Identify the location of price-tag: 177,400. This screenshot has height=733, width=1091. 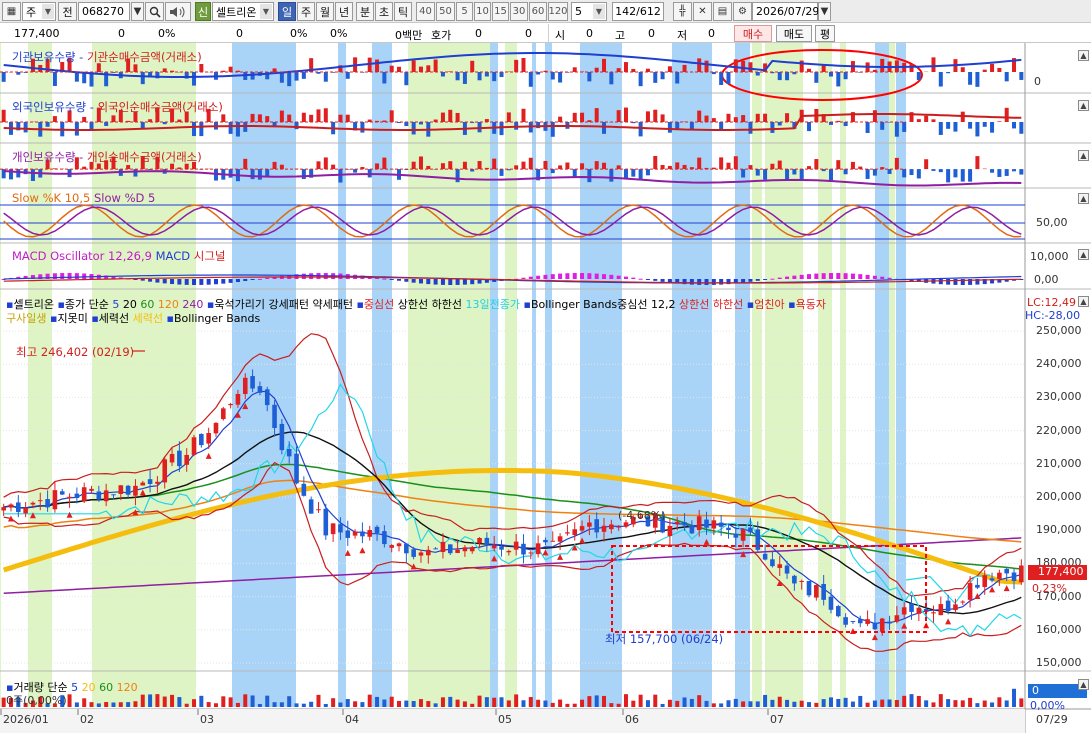
(1057, 572).